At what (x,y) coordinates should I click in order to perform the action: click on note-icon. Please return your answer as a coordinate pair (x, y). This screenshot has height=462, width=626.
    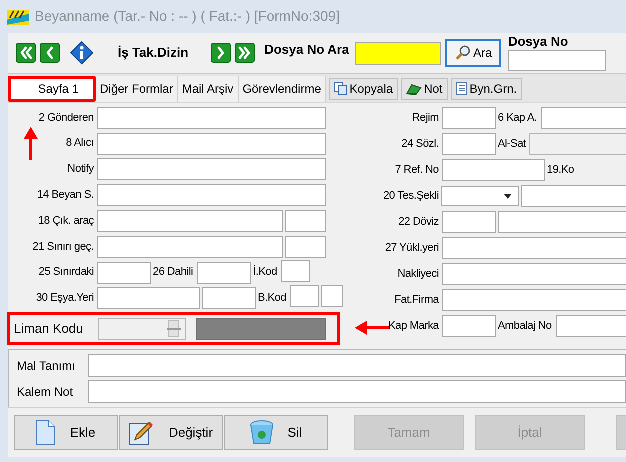
    Looking at the image, I should click on (414, 89).